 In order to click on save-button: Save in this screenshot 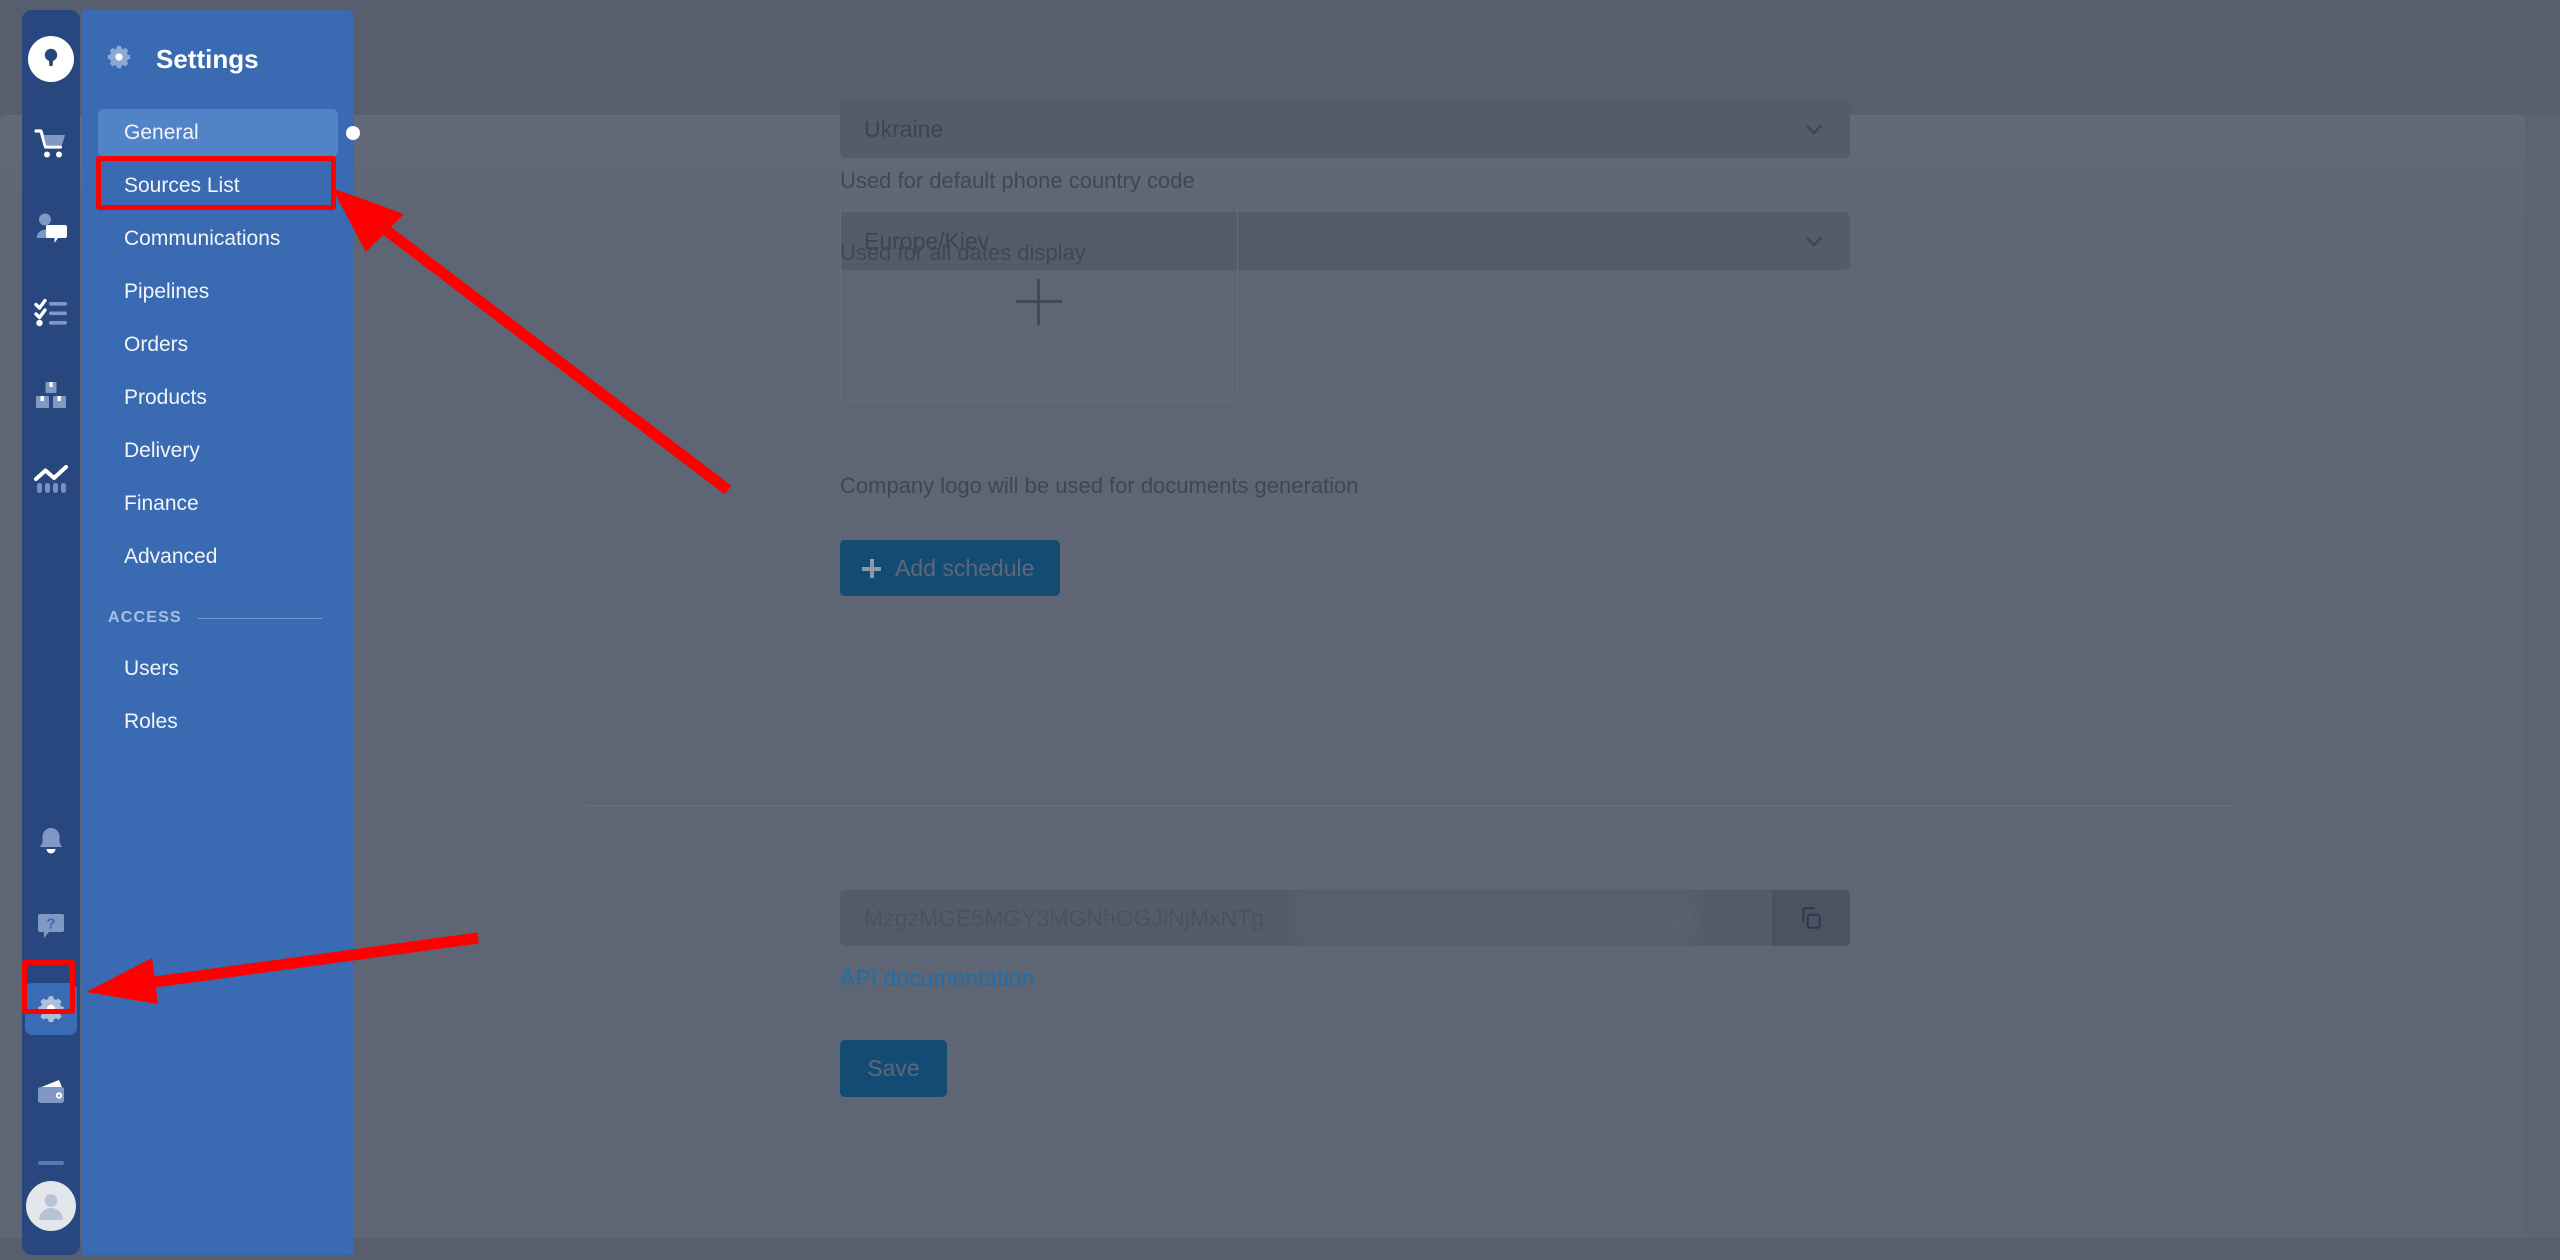, I will do `click(893, 1068)`.